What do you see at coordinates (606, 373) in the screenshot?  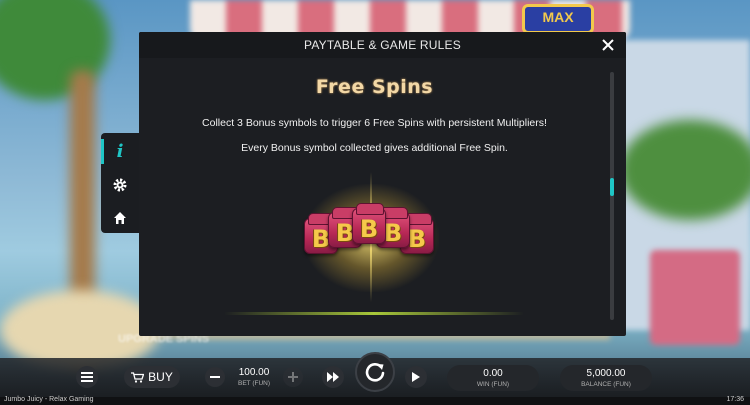 I see `balance-value: 5,000.00` at bounding box center [606, 373].